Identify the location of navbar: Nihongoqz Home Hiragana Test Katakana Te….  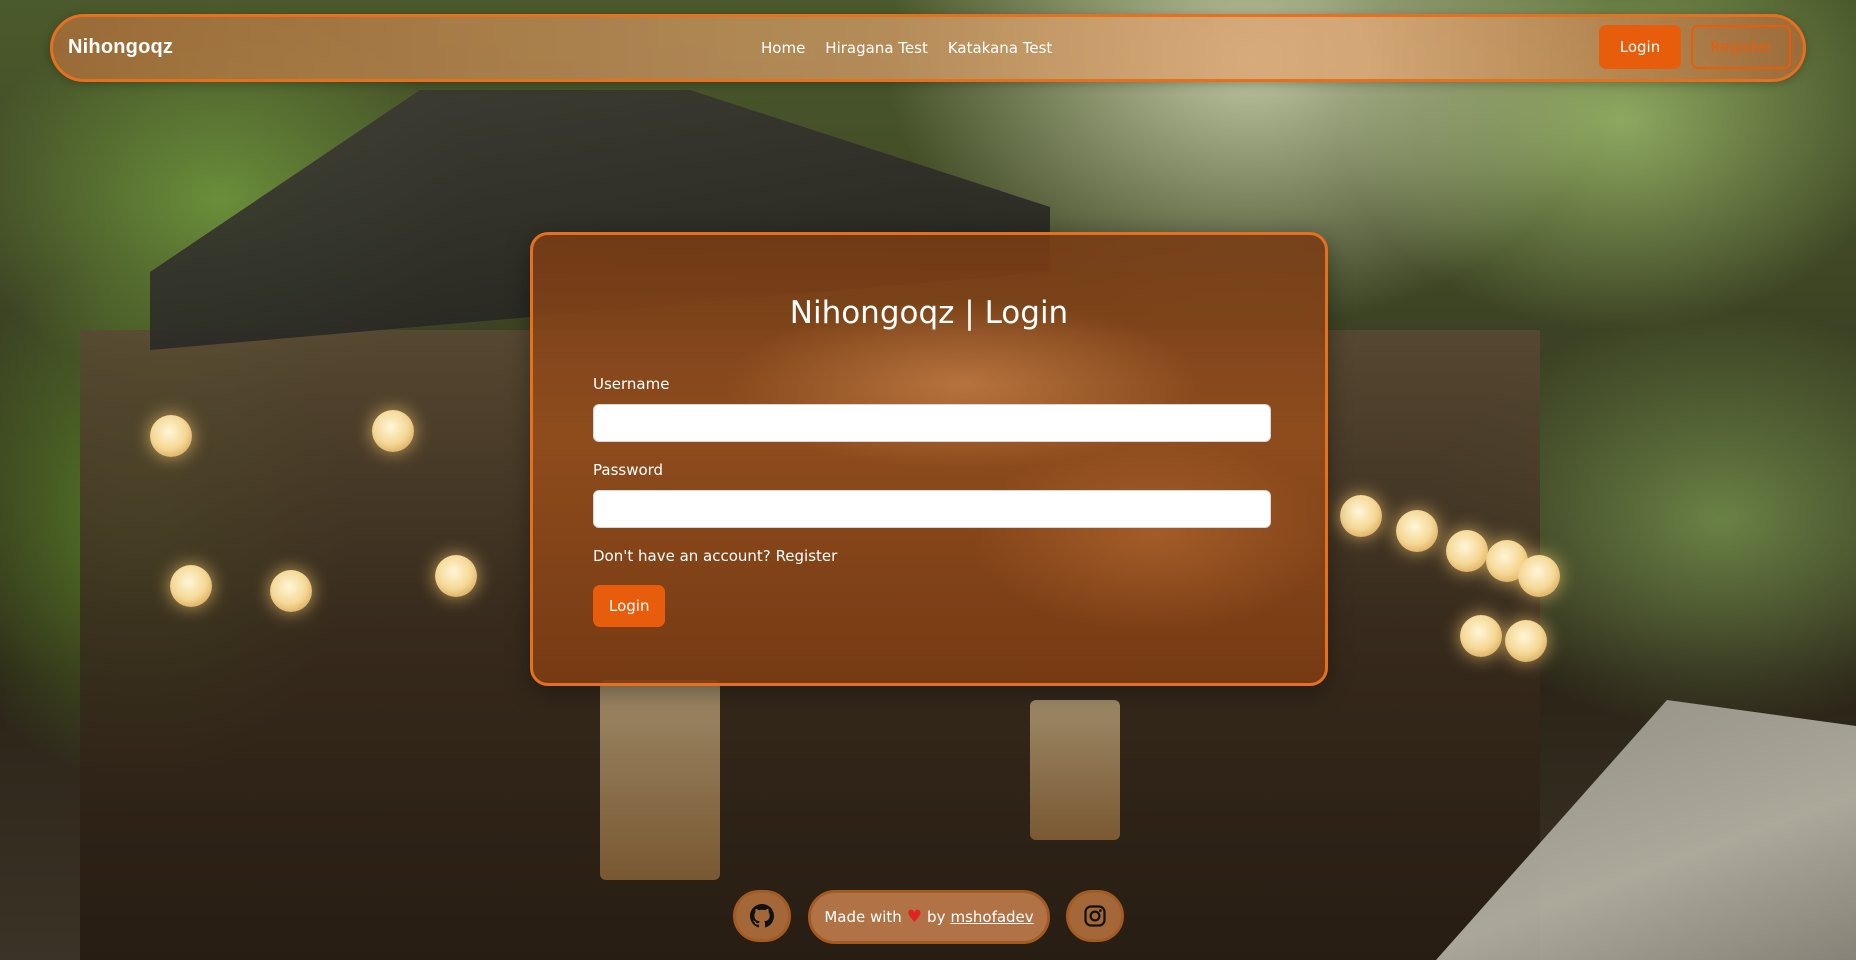
(928, 48).